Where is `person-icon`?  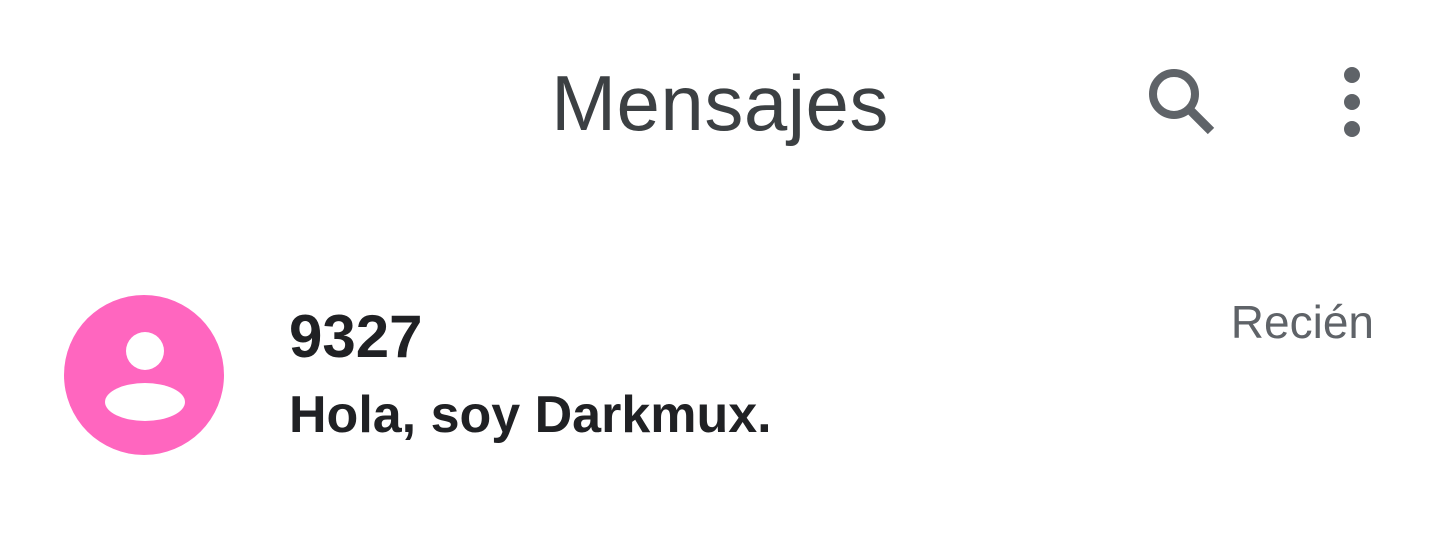
person-icon is located at coordinates (145, 376).